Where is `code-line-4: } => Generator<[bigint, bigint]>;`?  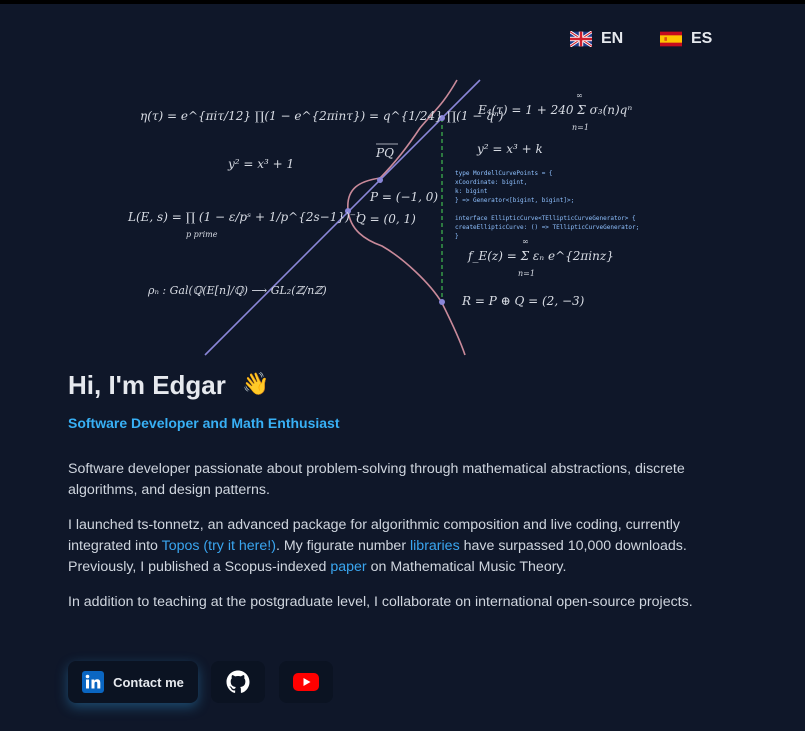
code-line-4: } => Generator<[bigint, bigint]>; is located at coordinates (514, 200).